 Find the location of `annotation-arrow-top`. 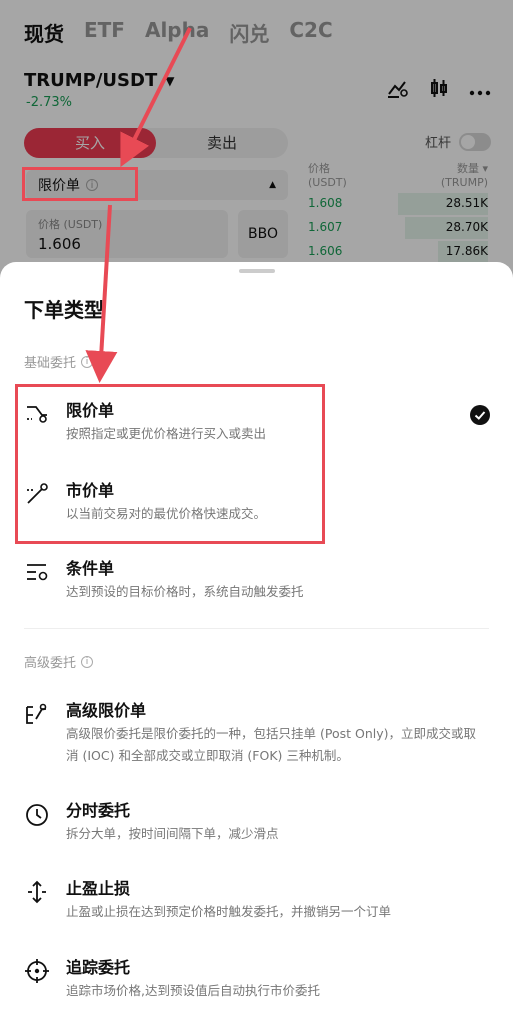

annotation-arrow-top is located at coordinates (156, 97).